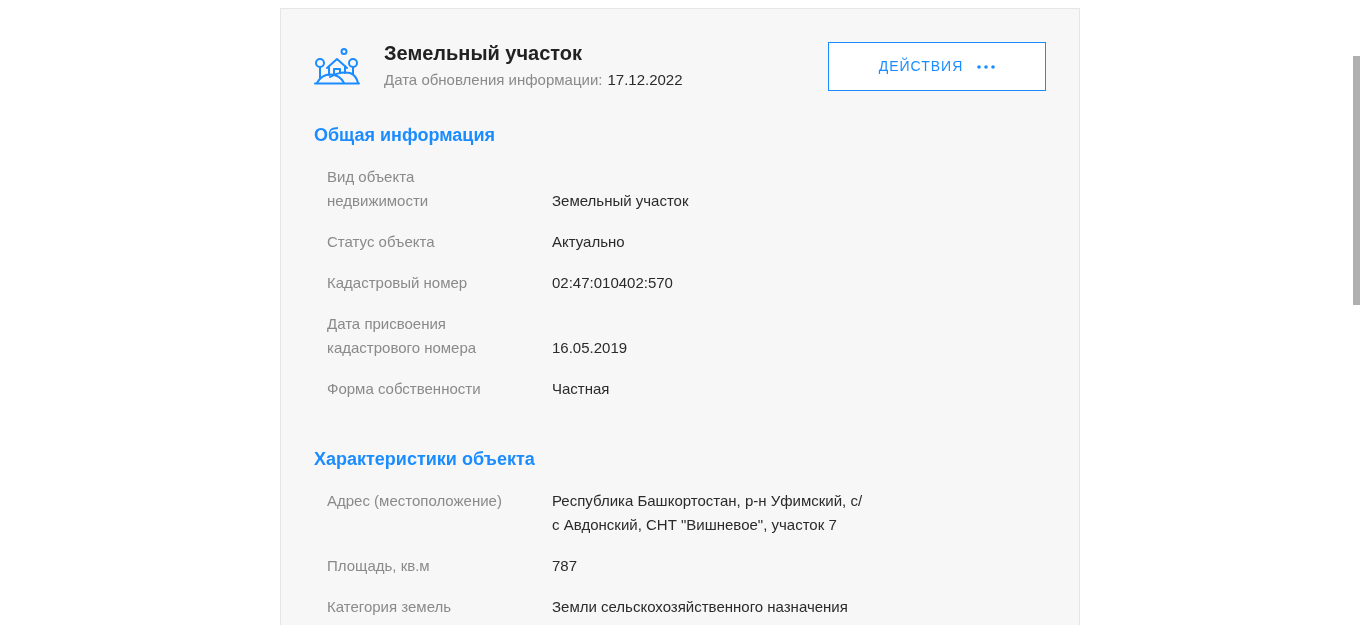  What do you see at coordinates (621, 201) in the screenshot?
I see `field-value: Земельный участок` at bounding box center [621, 201].